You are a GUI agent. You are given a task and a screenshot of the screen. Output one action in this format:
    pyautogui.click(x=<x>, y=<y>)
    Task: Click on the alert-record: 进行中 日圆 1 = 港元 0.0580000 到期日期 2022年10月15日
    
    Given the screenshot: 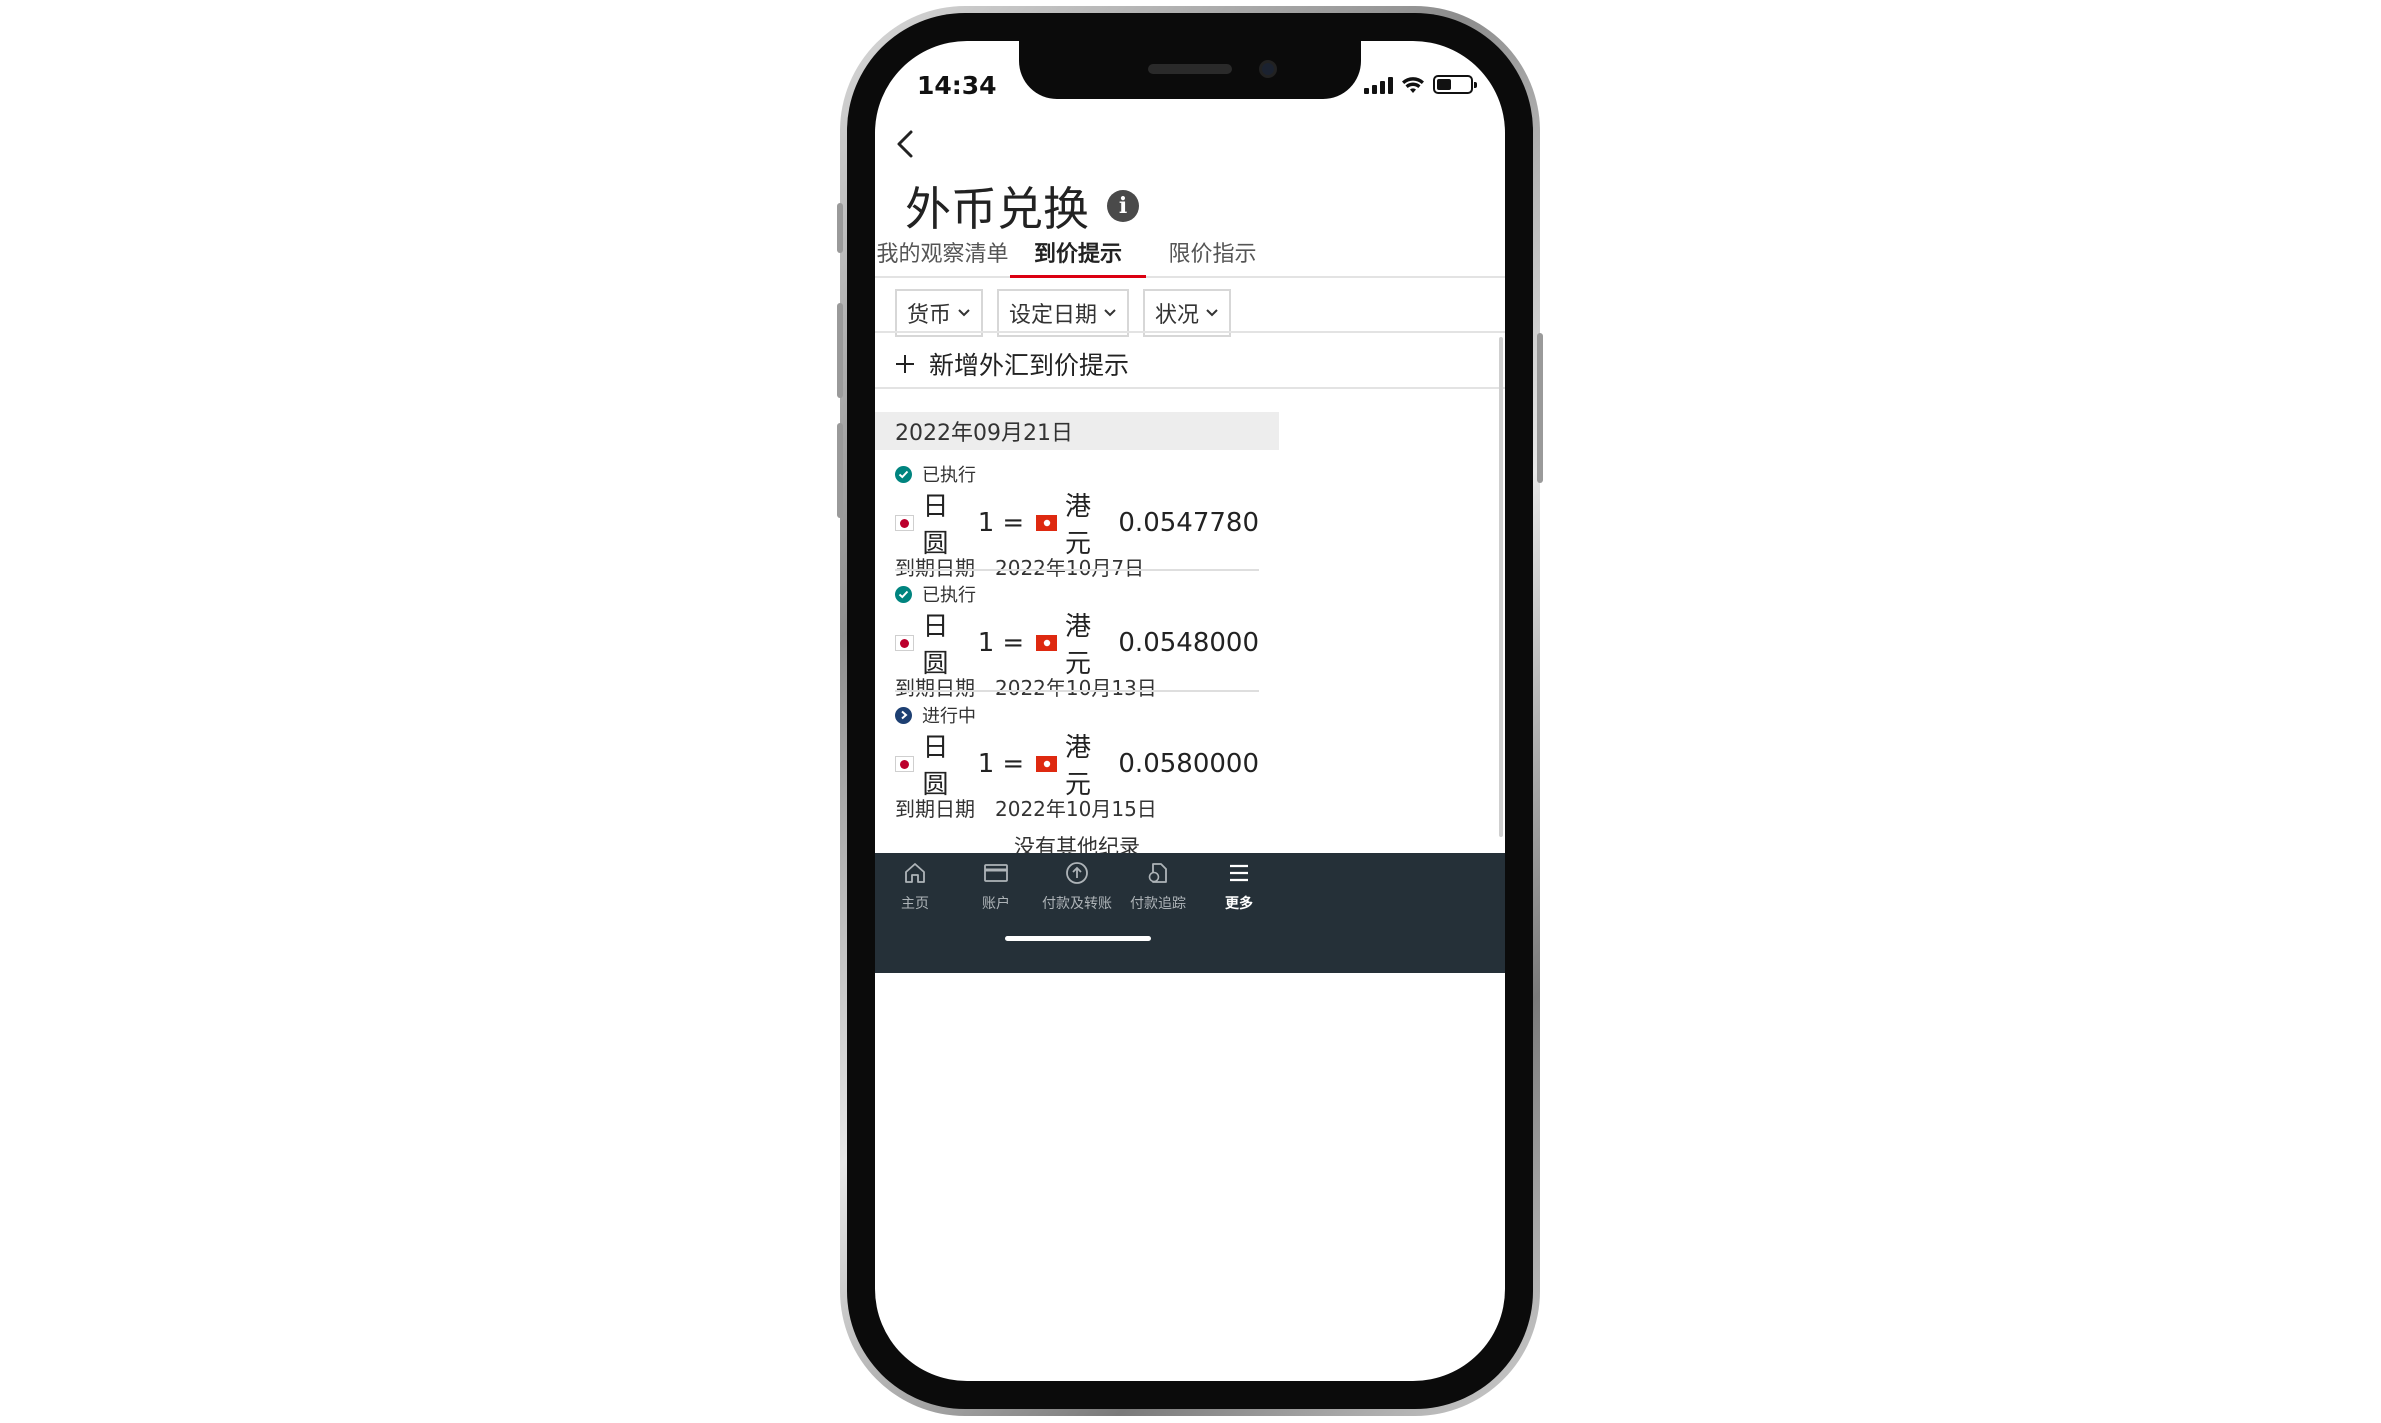 What is the action you would take?
    pyautogui.click(x=1077, y=761)
    